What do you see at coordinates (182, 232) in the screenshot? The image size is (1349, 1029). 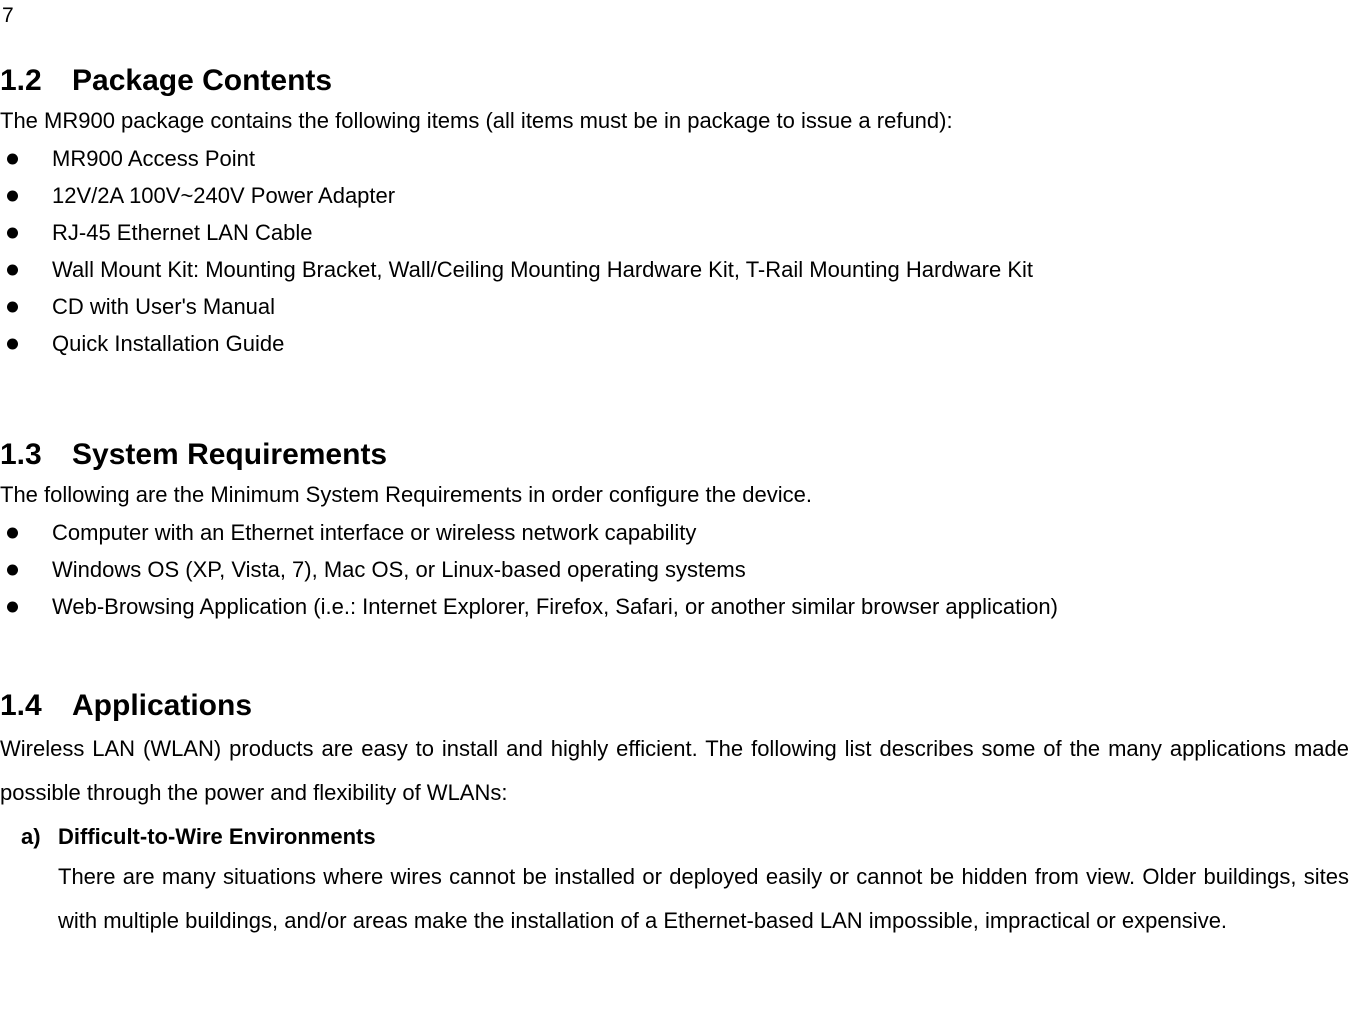 I see `list-item-label: RJ-45 Ethernet LAN Cable` at bounding box center [182, 232].